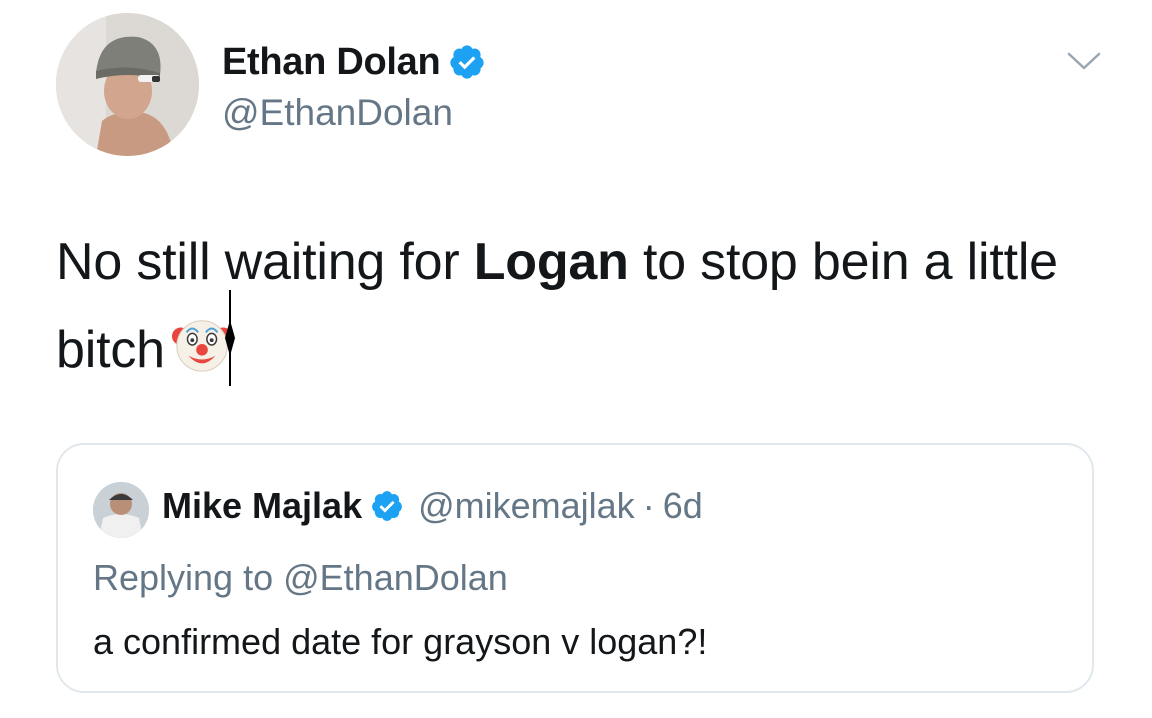 The height and width of the screenshot is (718, 1152). I want to click on quoted-handle: @mikemajlak, so click(526, 506).